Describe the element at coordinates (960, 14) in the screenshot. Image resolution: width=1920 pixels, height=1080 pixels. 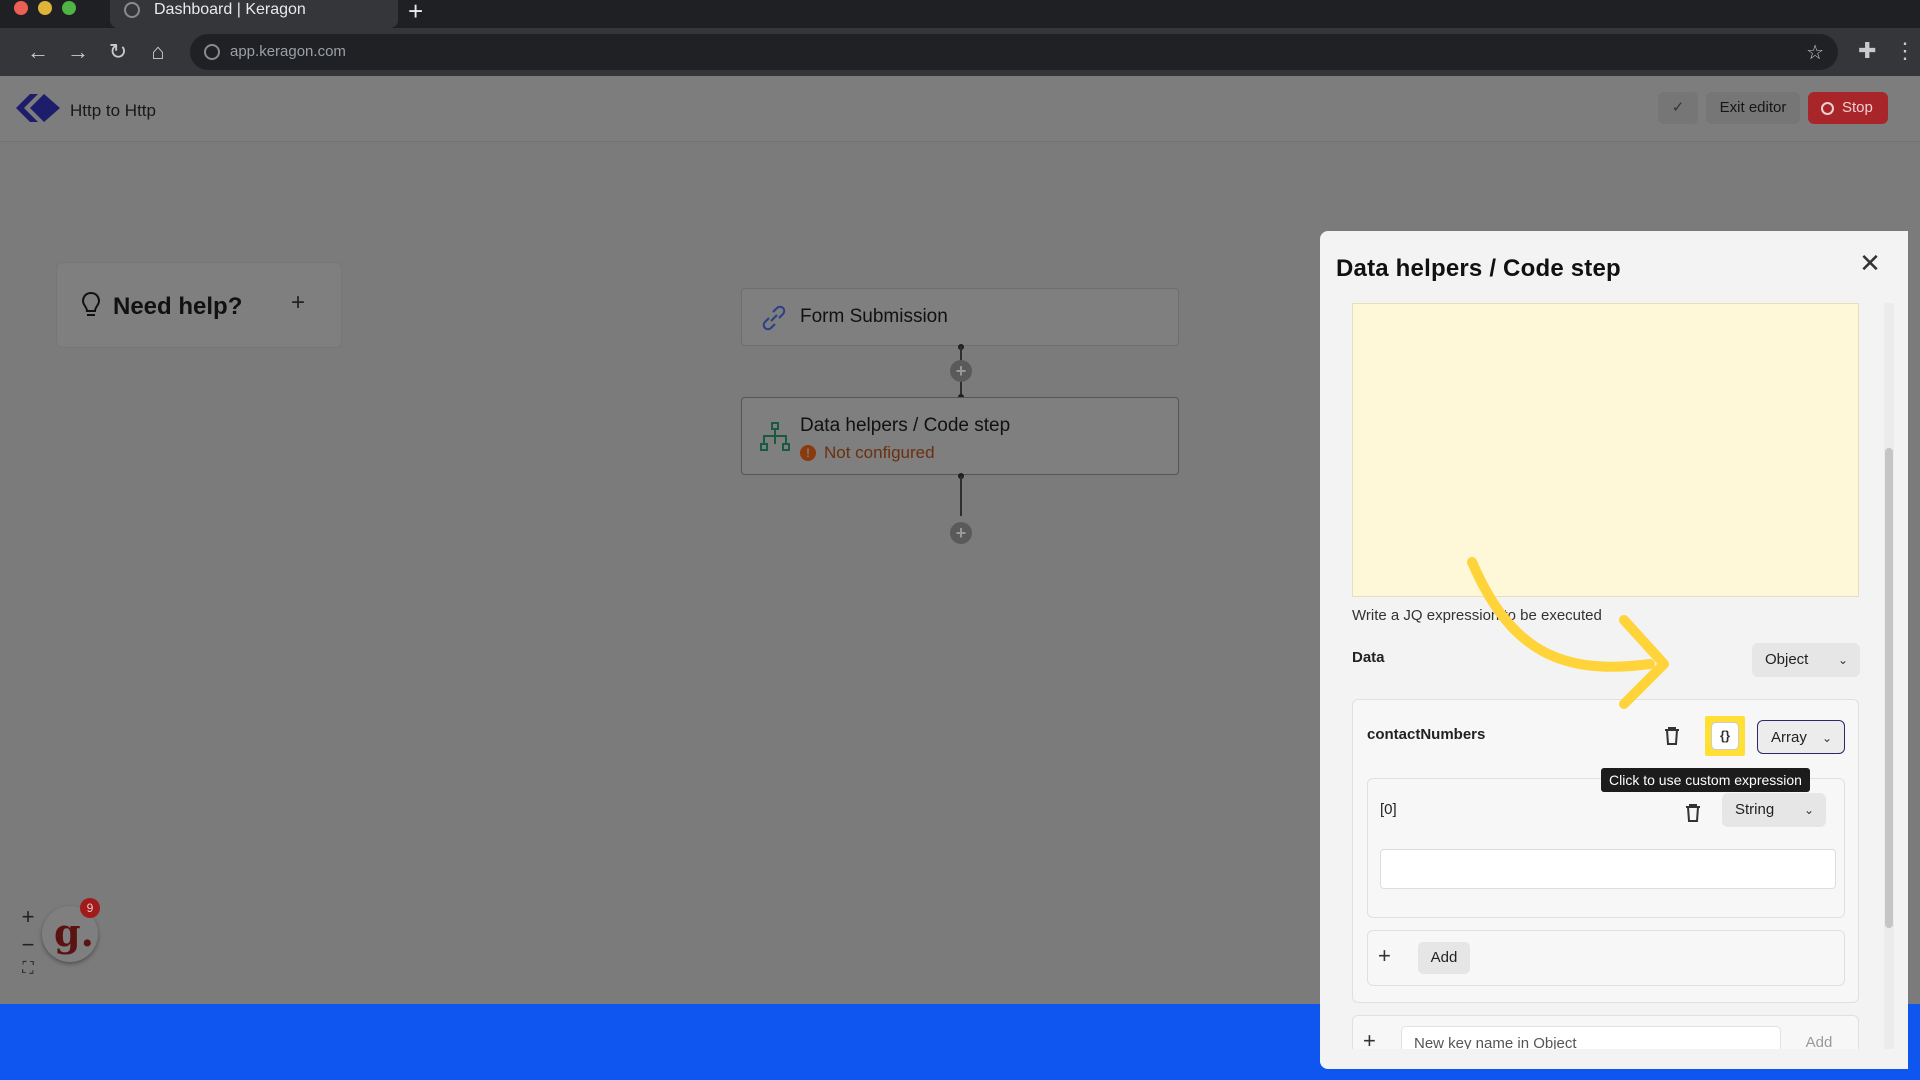
I see `browser-tab-bar: Dashboard | Keragon +` at that location.